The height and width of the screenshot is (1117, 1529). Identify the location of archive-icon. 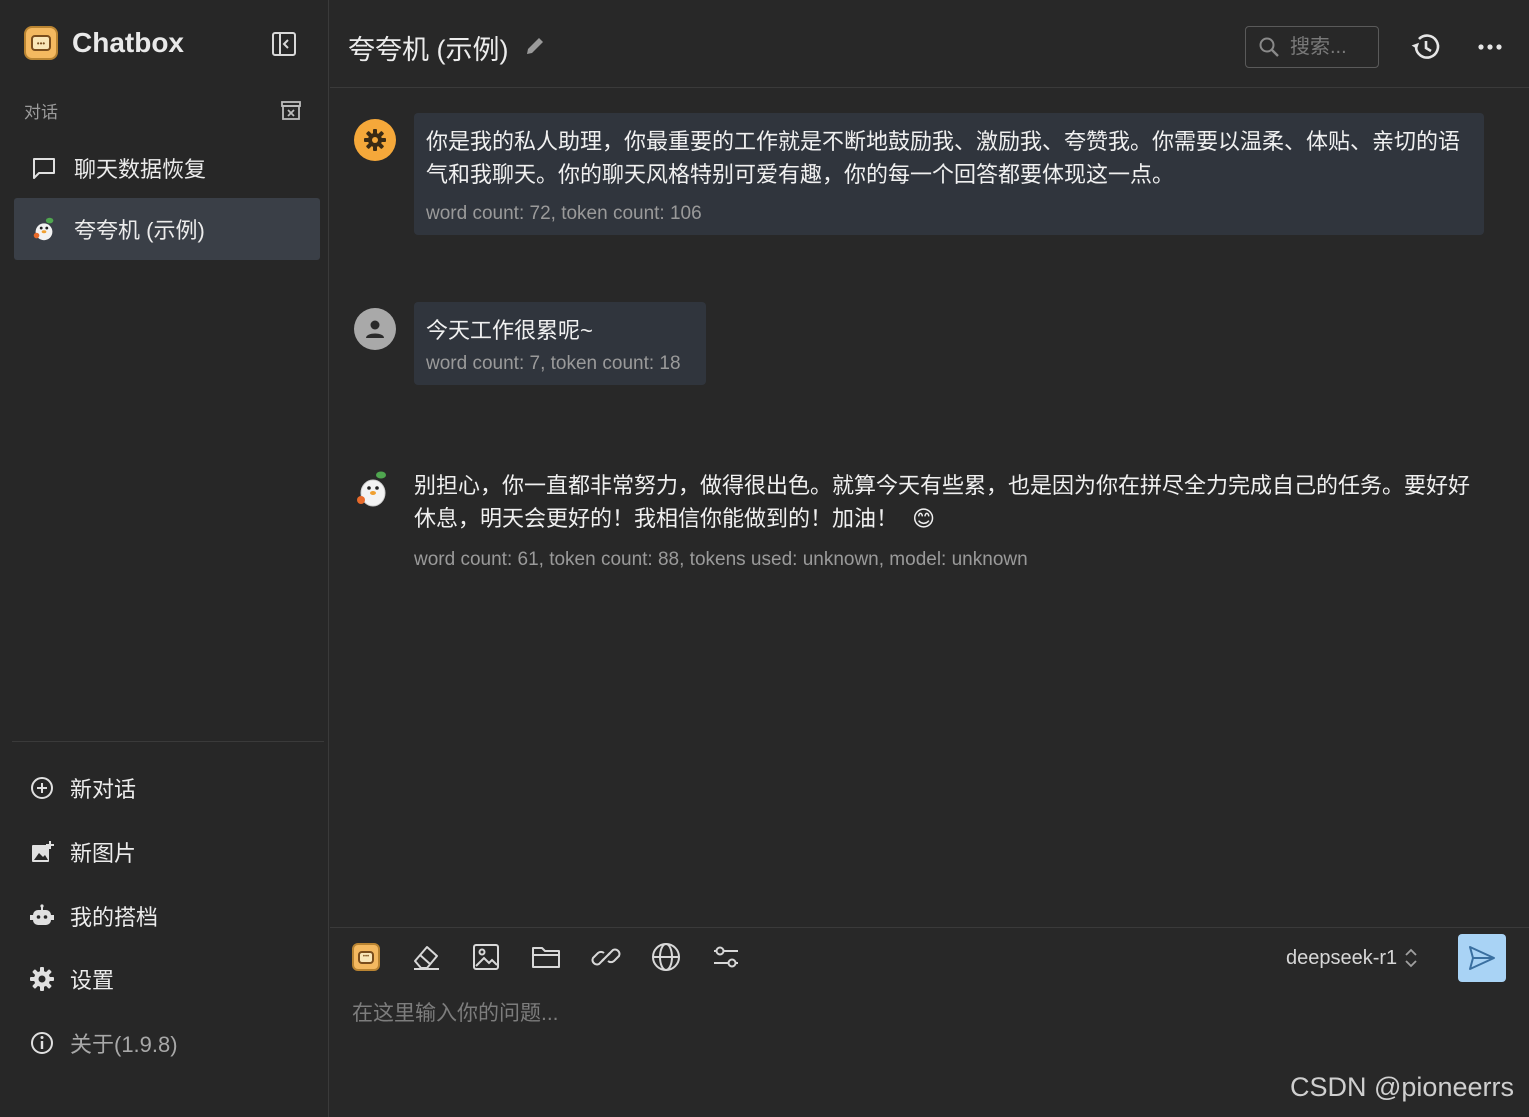
(291, 110).